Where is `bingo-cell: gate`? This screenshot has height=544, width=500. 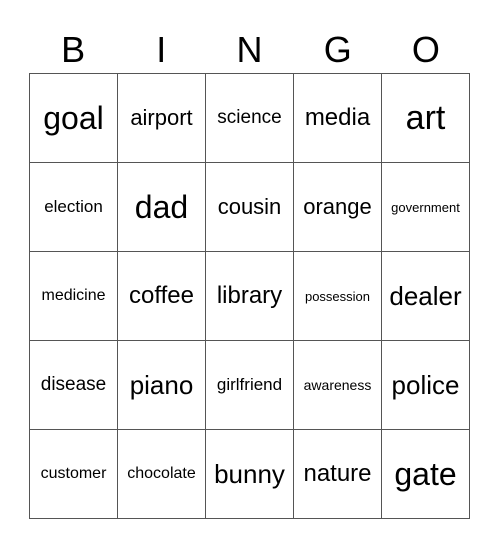 bingo-cell: gate is located at coordinates (425, 474).